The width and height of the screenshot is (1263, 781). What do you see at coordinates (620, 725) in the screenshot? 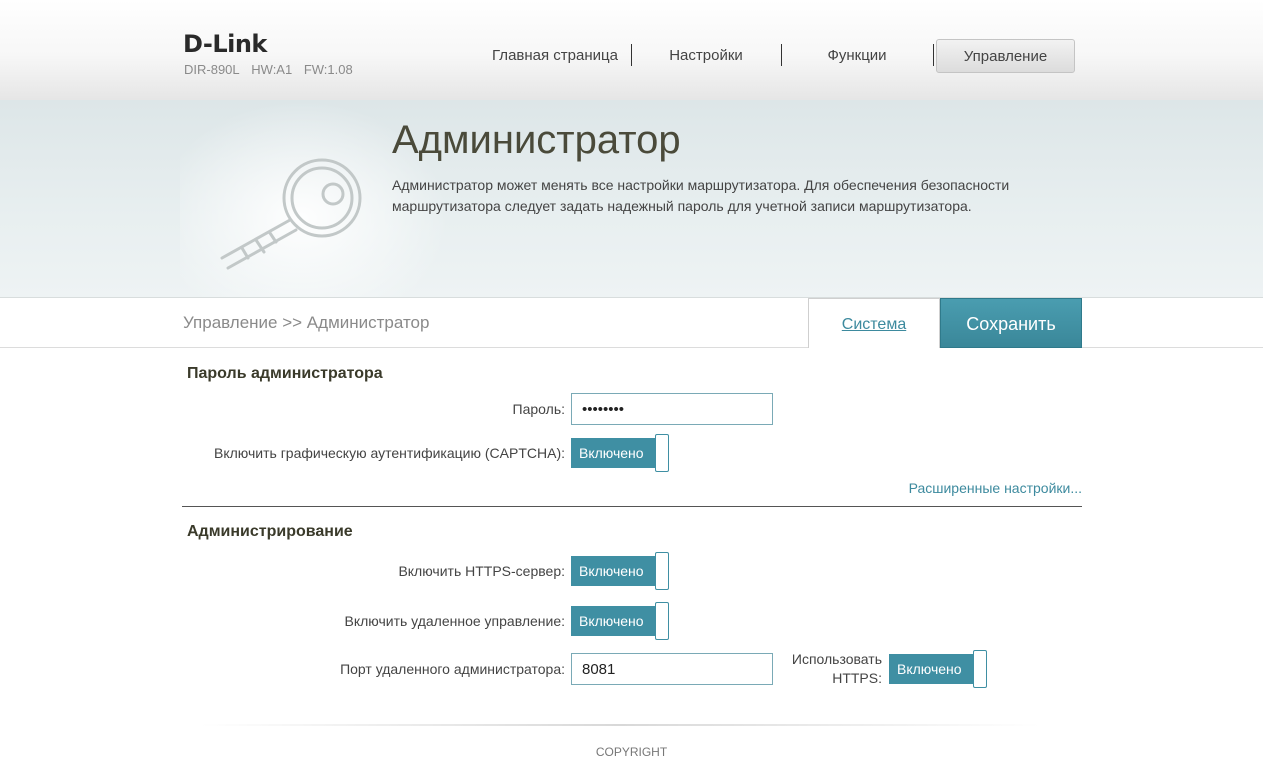
I see `footer-divider` at bounding box center [620, 725].